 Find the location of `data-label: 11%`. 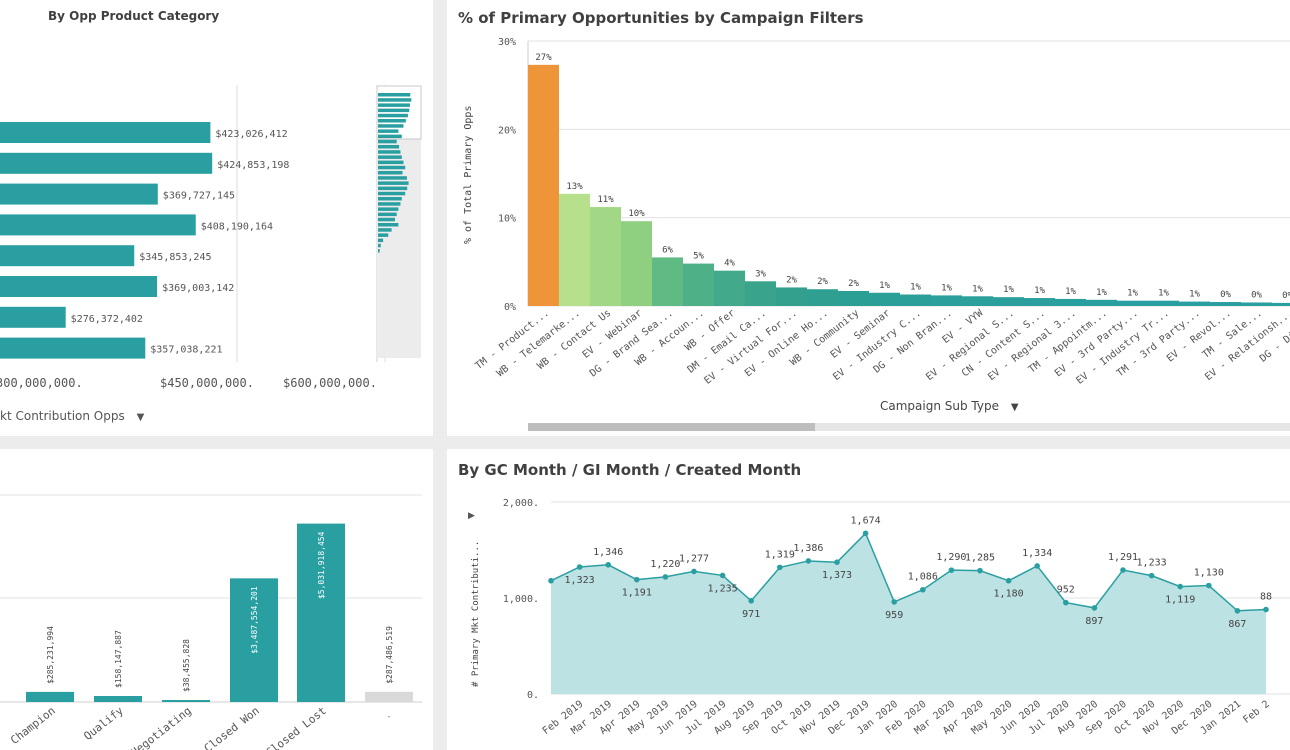

data-label: 11% is located at coordinates (605, 200).